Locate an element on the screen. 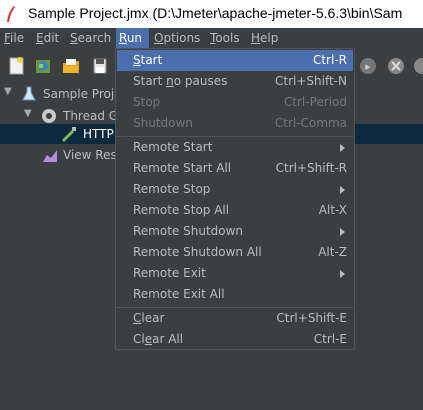 The image size is (423, 410). menu-search: Search is located at coordinates (90, 38).